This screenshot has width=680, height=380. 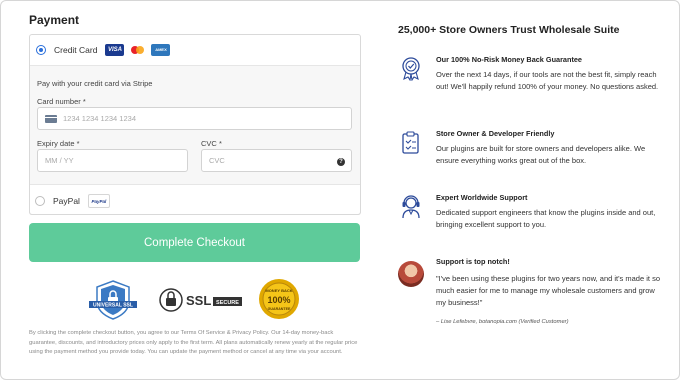 What do you see at coordinates (138, 49) in the screenshot?
I see `mastercard-icon` at bounding box center [138, 49].